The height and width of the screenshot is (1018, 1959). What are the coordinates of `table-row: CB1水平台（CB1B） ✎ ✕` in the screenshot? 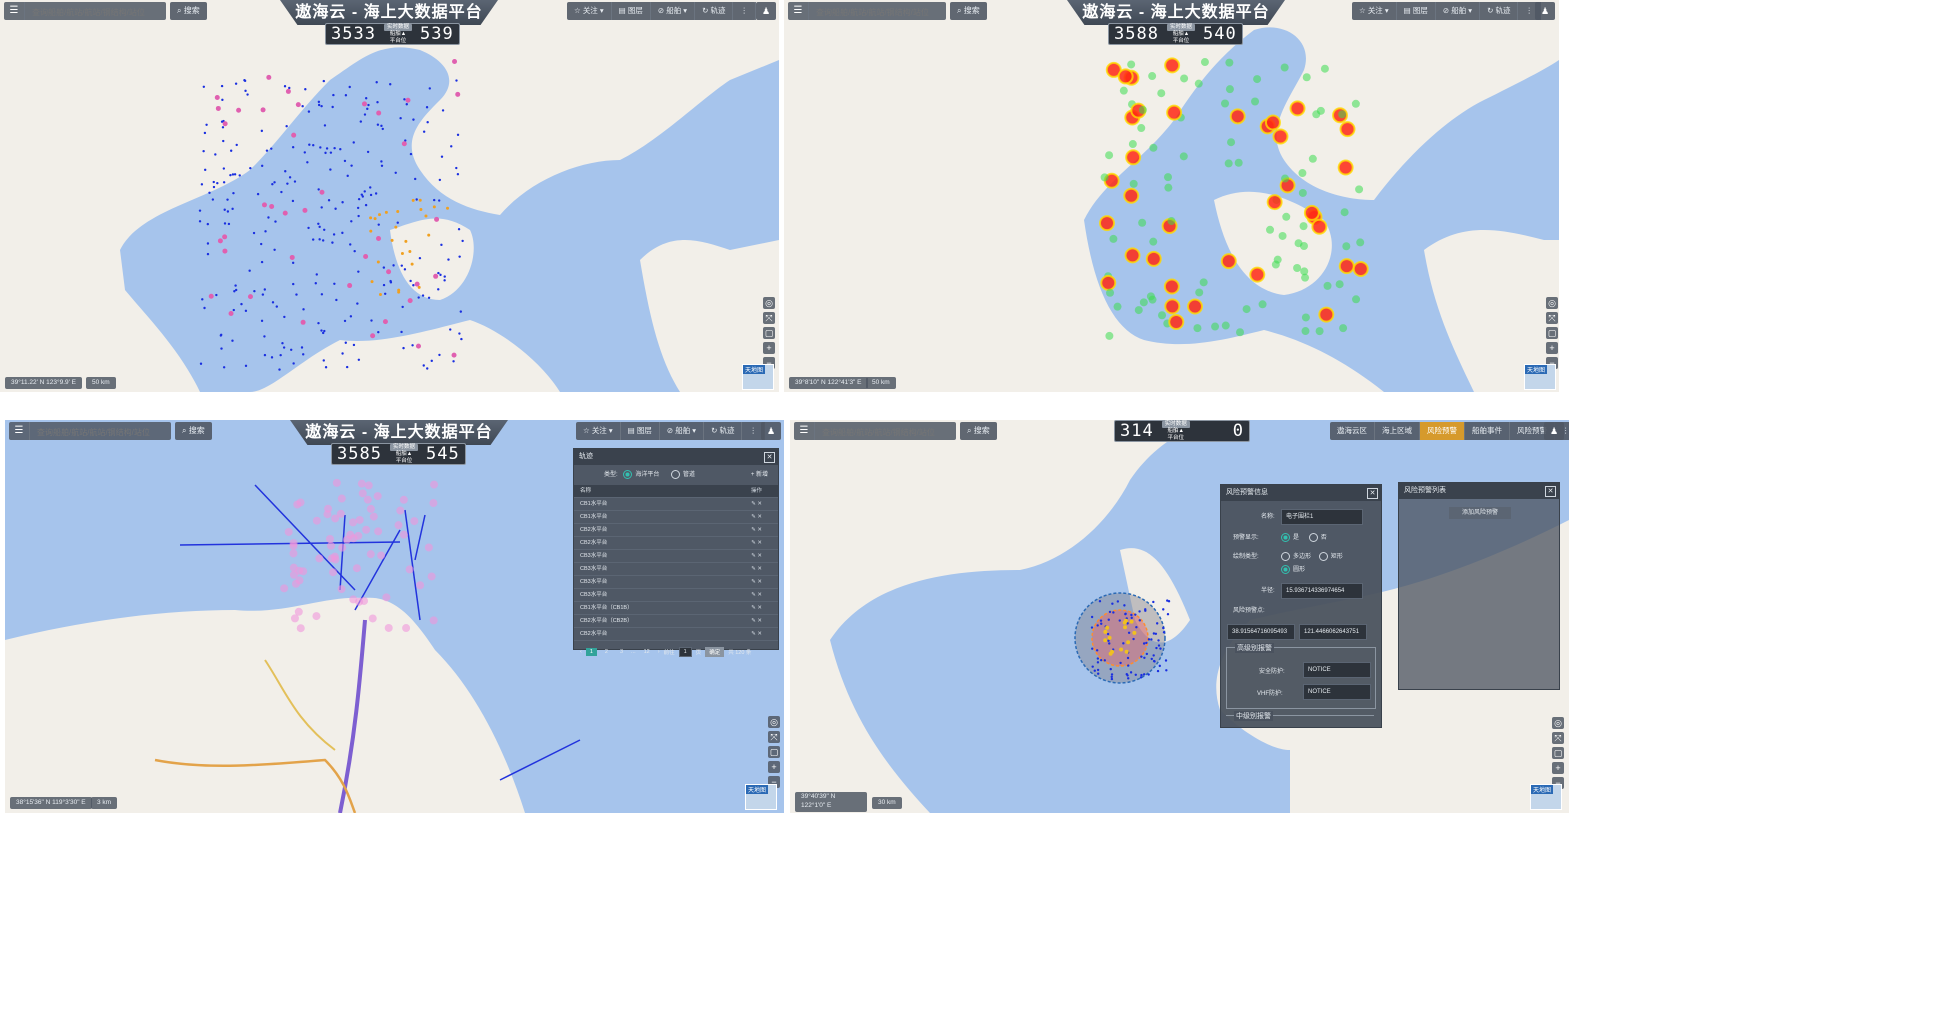 It's located at (676, 608).